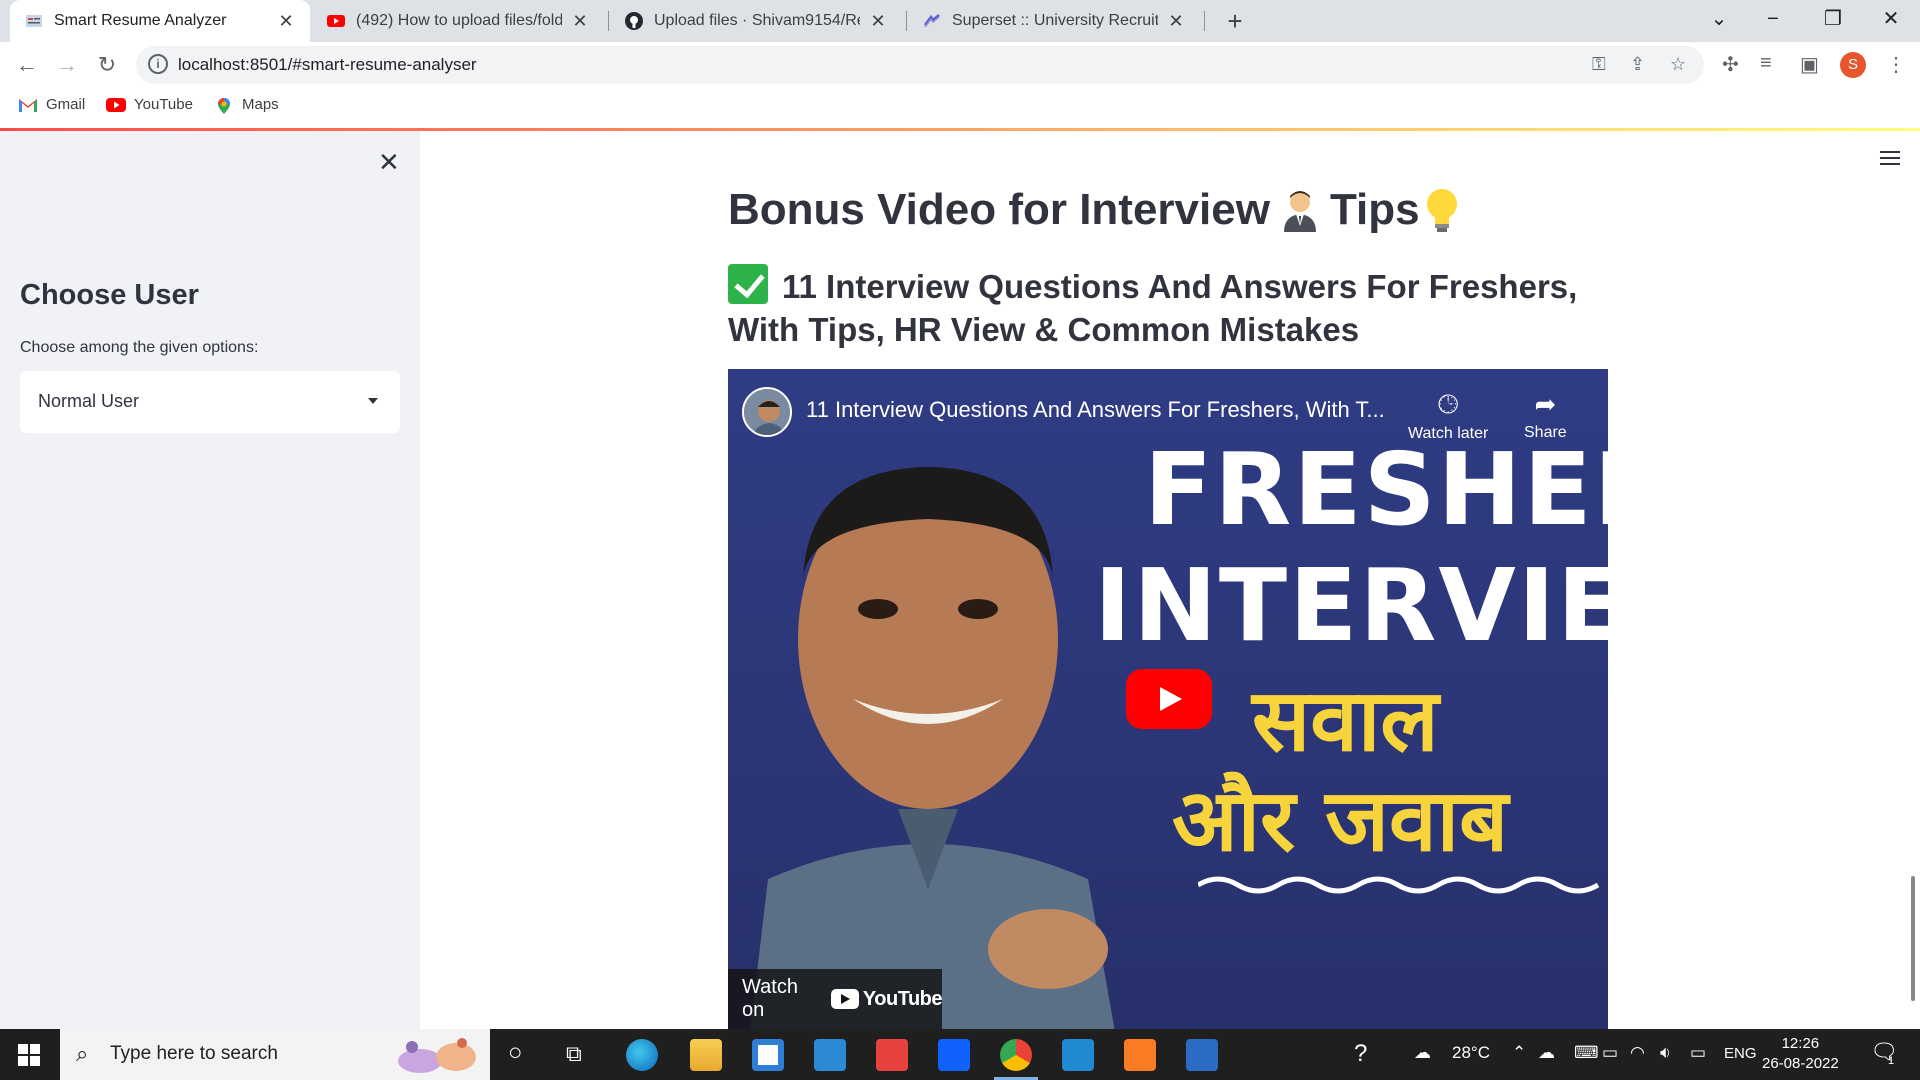 This screenshot has width=1920, height=1080. I want to click on camera-app-icon, so click(892, 1055).